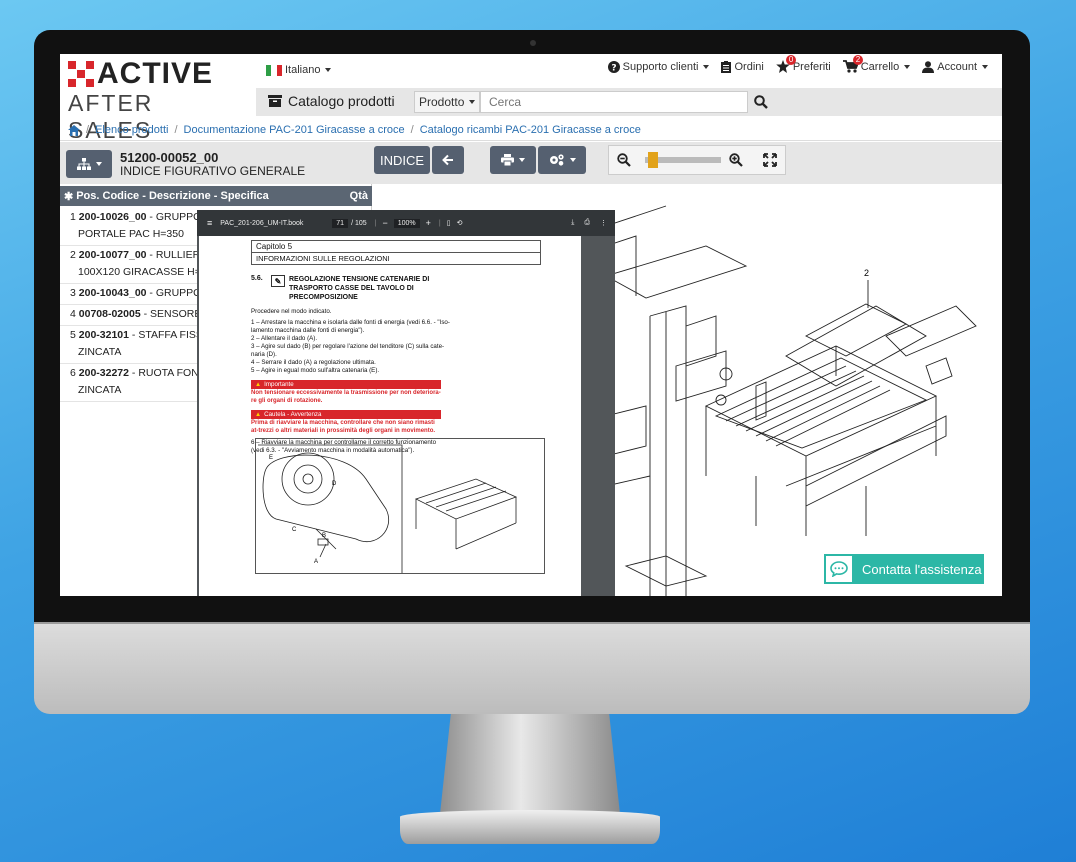 The height and width of the screenshot is (862, 1076). Describe the element at coordinates (726, 66) in the screenshot. I see `clipboard-icon` at that location.